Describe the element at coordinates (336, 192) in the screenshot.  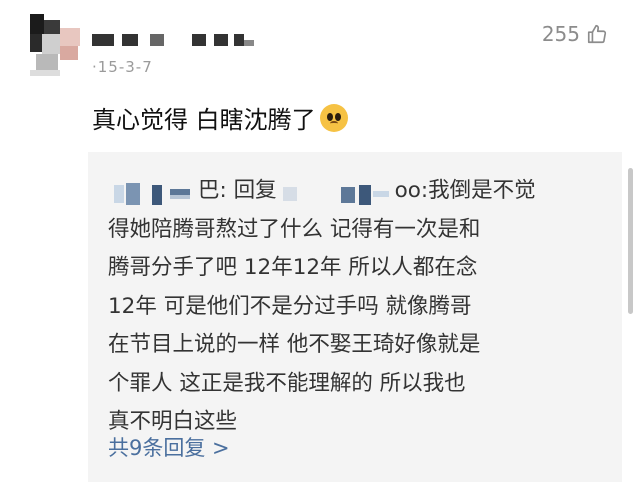
I see `reply-to-redacted` at that location.